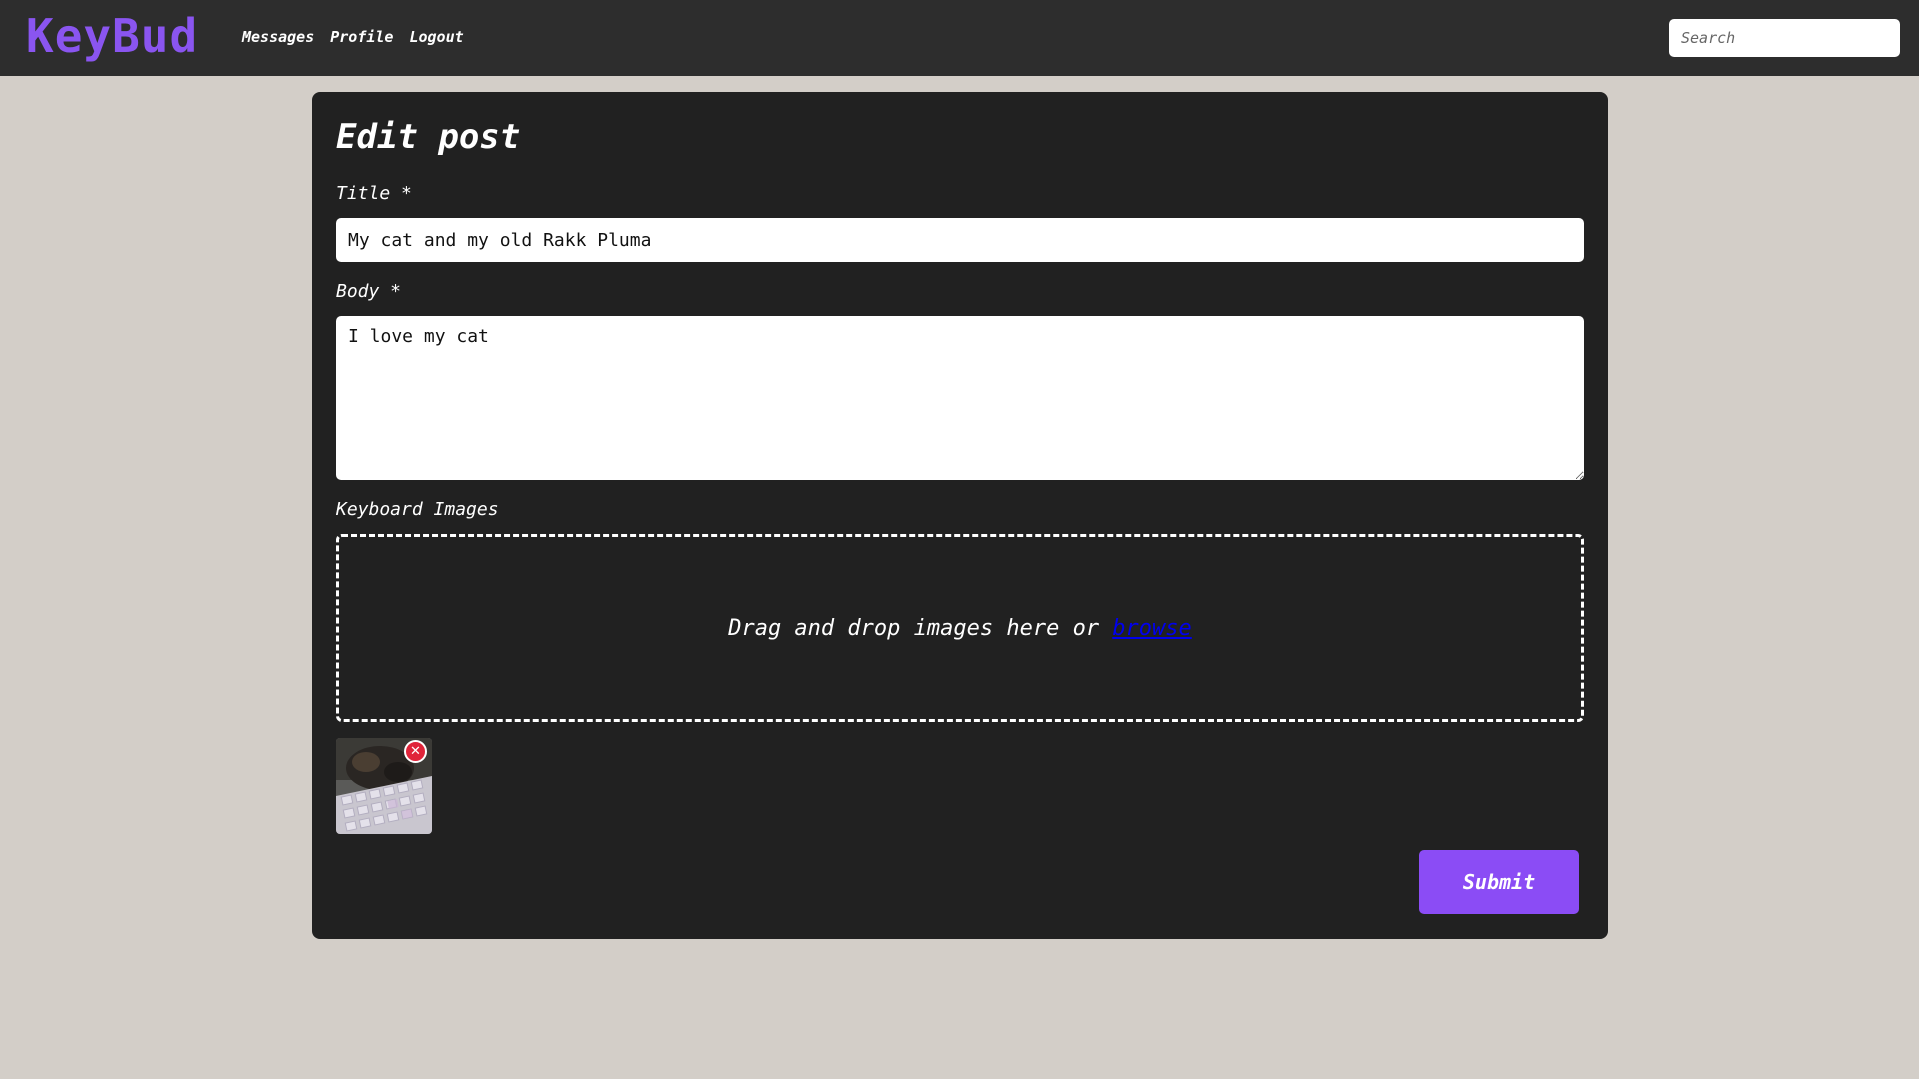  Describe the element at coordinates (1151, 628) in the screenshot. I see `browse-link: browse` at that location.